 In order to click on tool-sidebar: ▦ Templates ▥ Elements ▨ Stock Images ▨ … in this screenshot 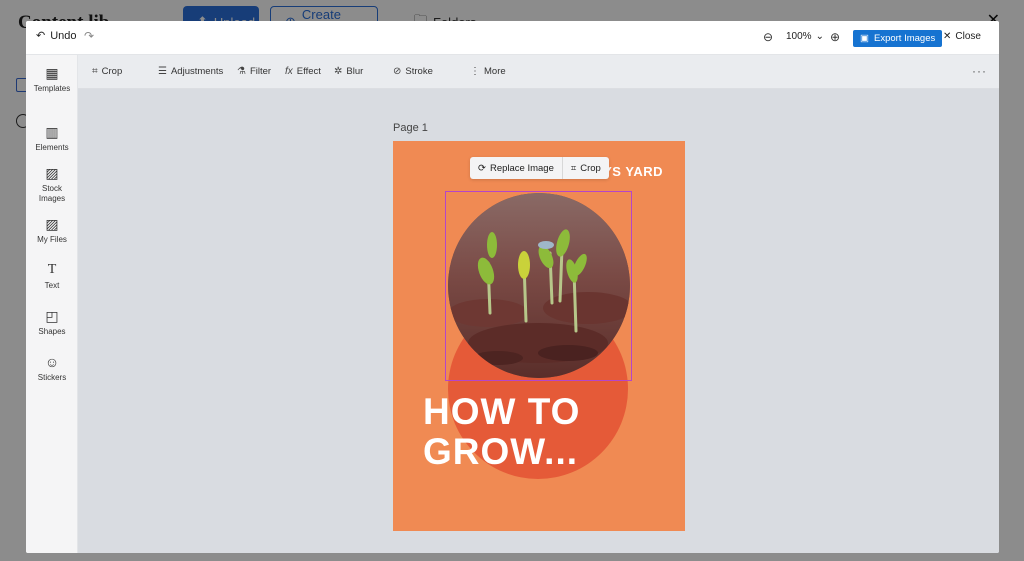, I will do `click(52, 304)`.